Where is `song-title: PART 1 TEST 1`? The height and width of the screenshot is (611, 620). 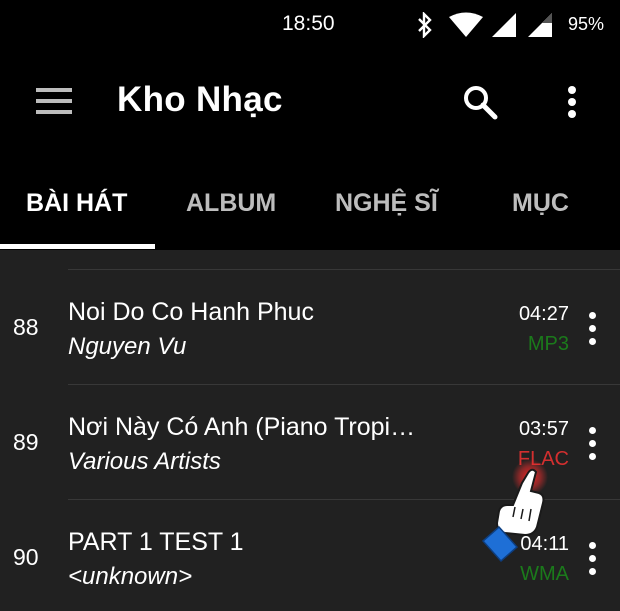 song-title: PART 1 TEST 1 is located at coordinates (156, 542).